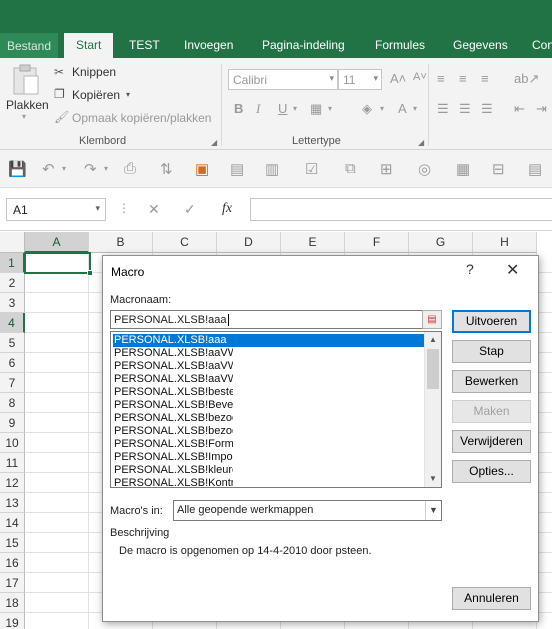 This screenshot has width=552, height=629. Describe the element at coordinates (307, 510) in the screenshot. I see `macros-in-select: Alle geopende werkmappen ▼` at that location.